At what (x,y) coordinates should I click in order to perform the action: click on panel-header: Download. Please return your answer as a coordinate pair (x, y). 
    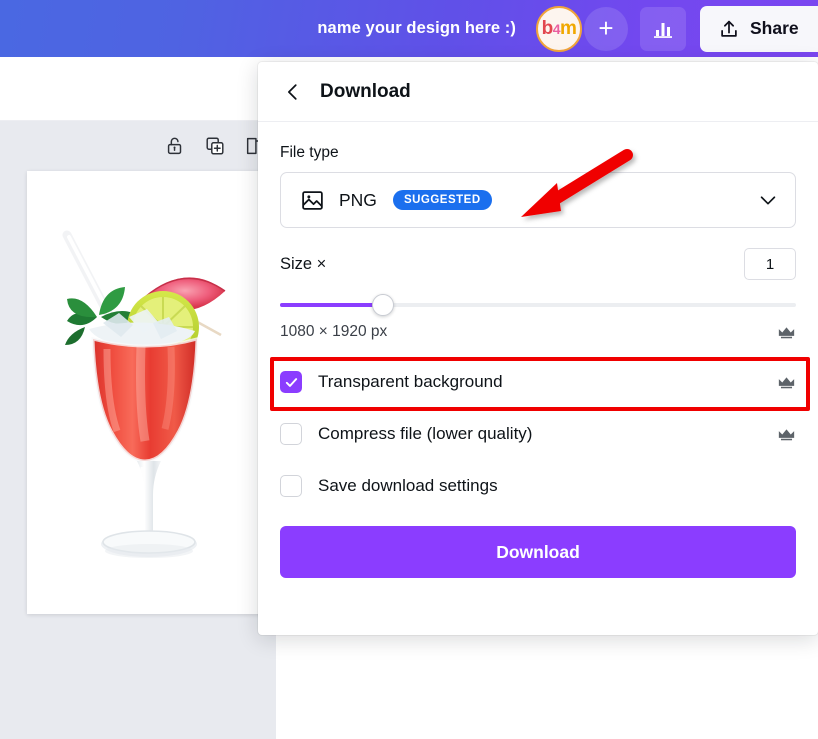
    Looking at the image, I should click on (538, 92).